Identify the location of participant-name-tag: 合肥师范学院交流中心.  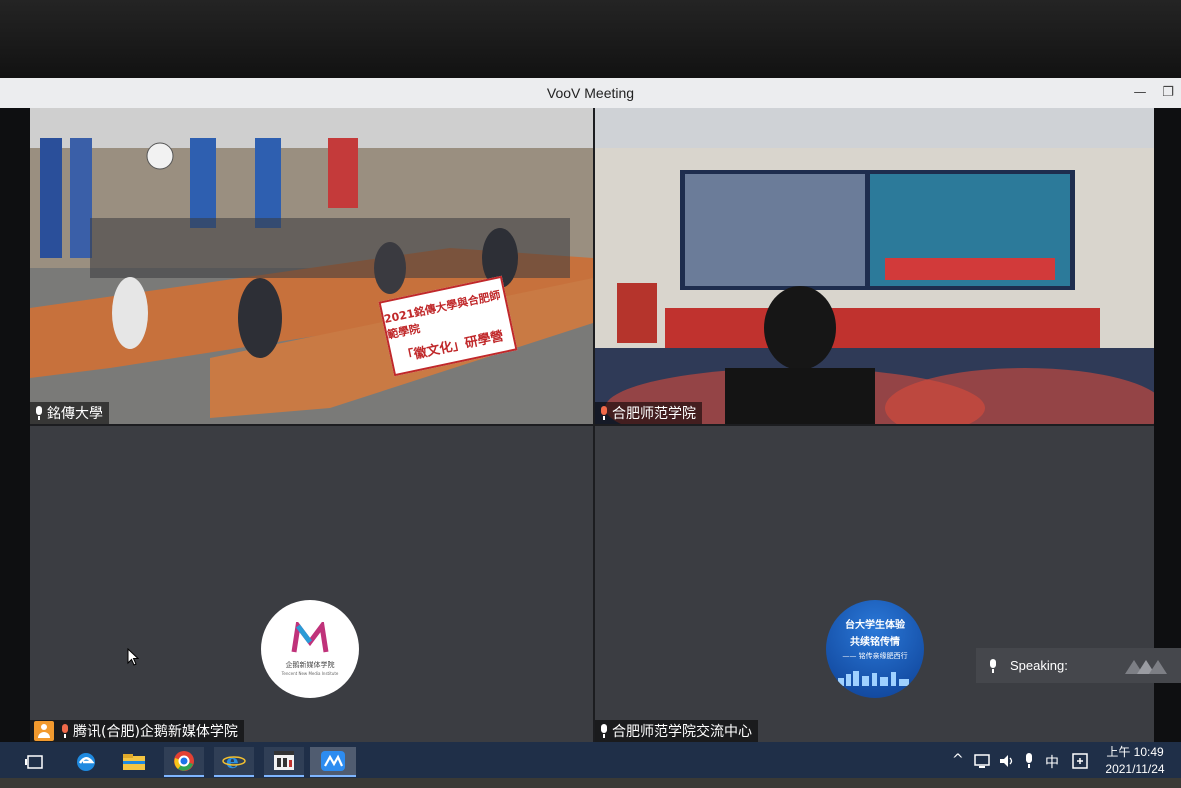
(676, 731).